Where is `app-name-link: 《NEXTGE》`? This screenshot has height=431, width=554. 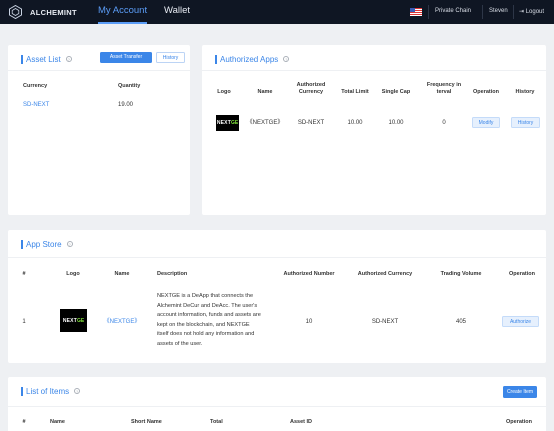 app-name-link: 《NEXTGE》 is located at coordinates (122, 322).